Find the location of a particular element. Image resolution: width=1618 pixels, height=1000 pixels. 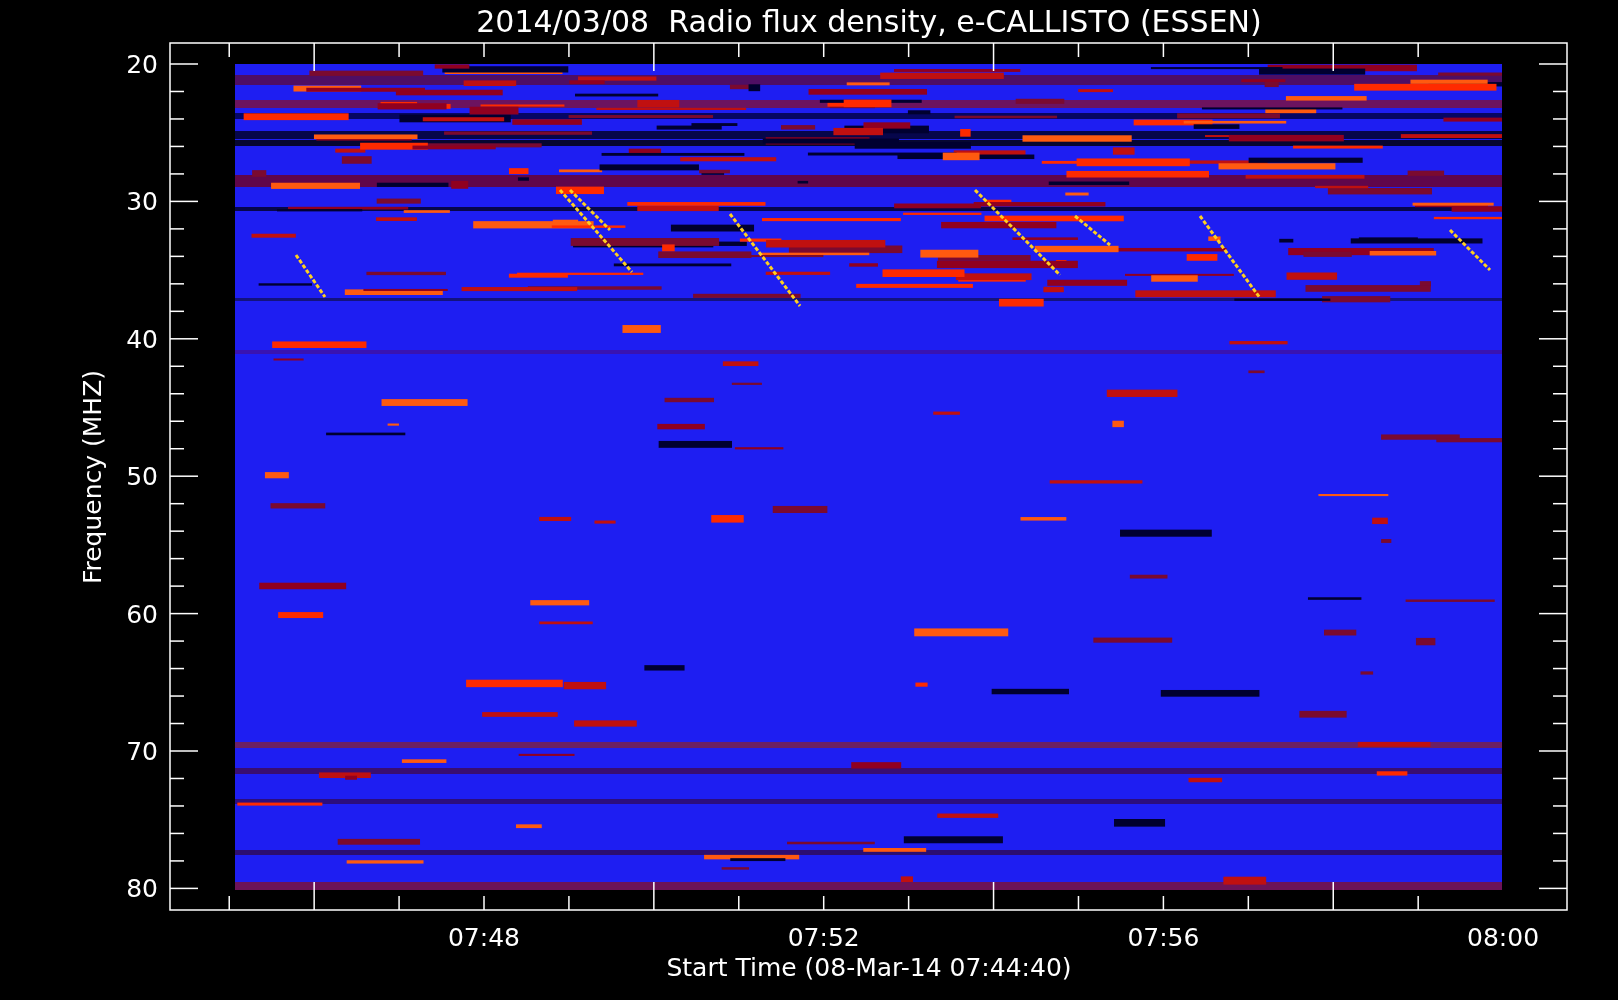

chart-title: 2014/03/08 Radio flux density, e-CALLISTO (ESSEN) is located at coordinates (869, 21).